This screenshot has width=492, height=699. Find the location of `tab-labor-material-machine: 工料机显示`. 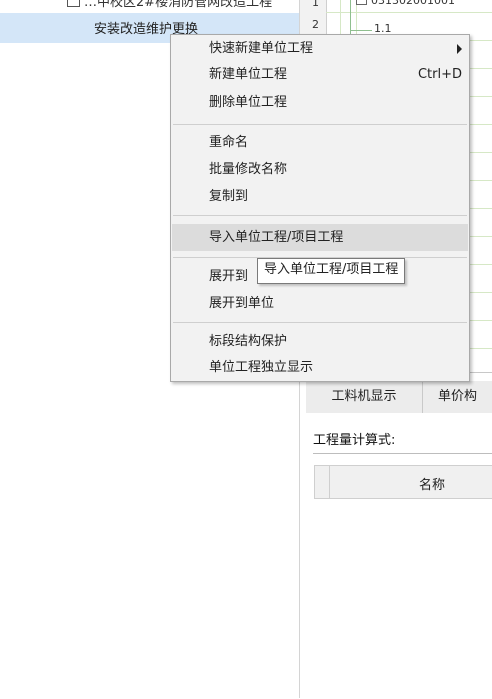

tab-labor-material-machine: 工料机显示 is located at coordinates (364, 397).